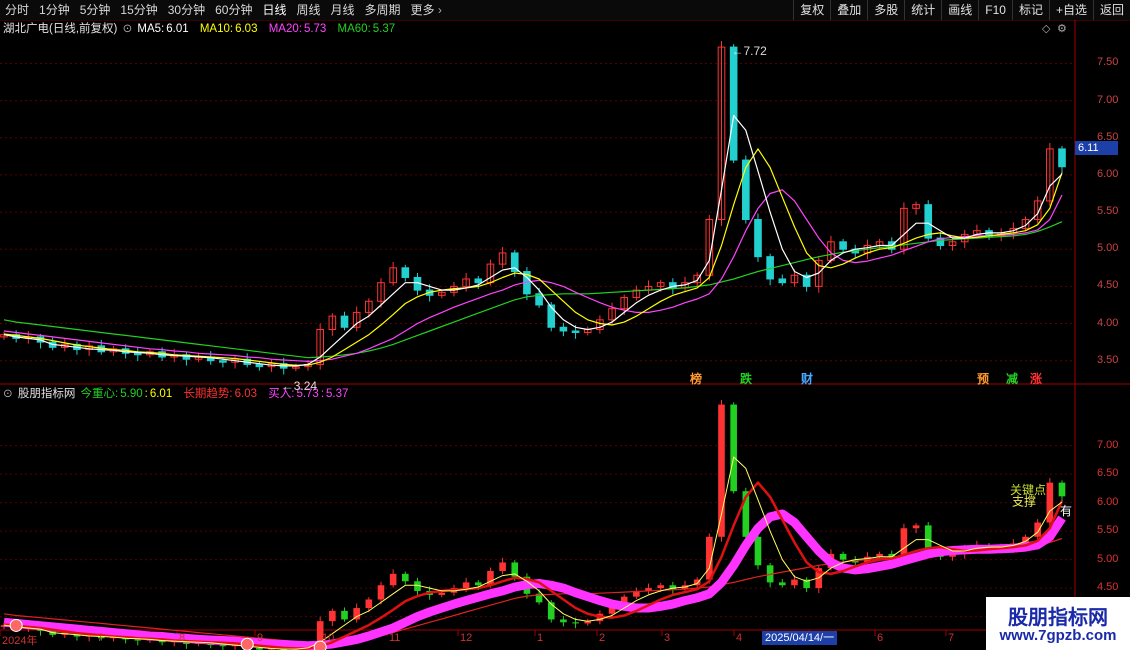 The width and height of the screenshot is (1130, 650). Describe the element at coordinates (848, 10) in the screenshot. I see `toolbar-button-1: 叠加` at that location.